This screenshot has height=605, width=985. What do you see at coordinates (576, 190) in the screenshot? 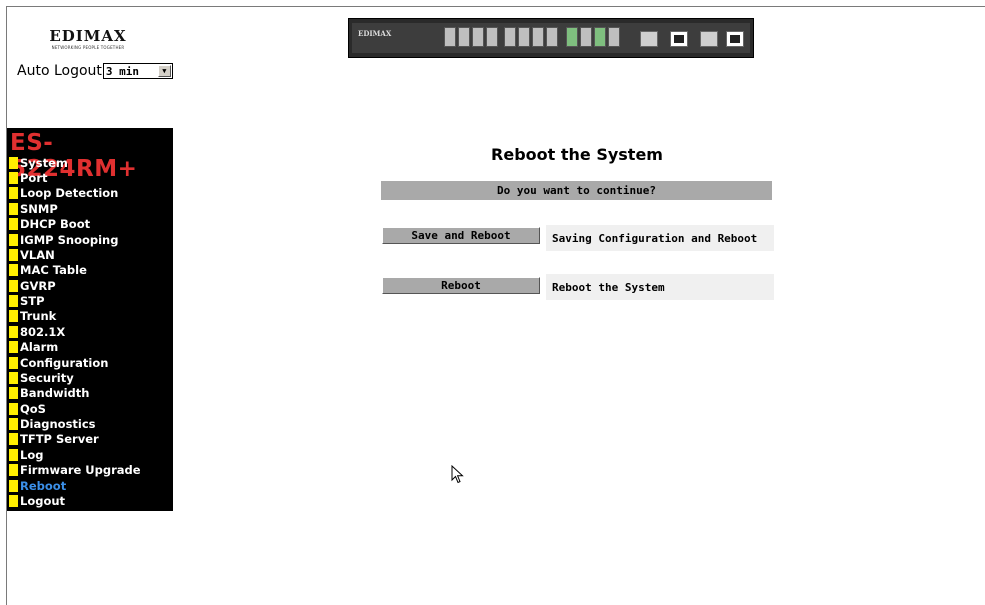
I see `confirm-prompt: Do you want to continue?` at bounding box center [576, 190].